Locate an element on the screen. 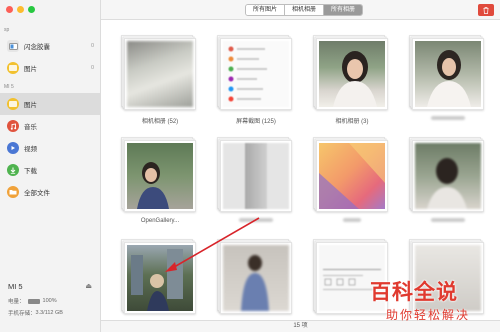 This screenshot has height=332, width=500. storage-info: 手机存储： 3.3/112 GB is located at coordinates (50, 313).